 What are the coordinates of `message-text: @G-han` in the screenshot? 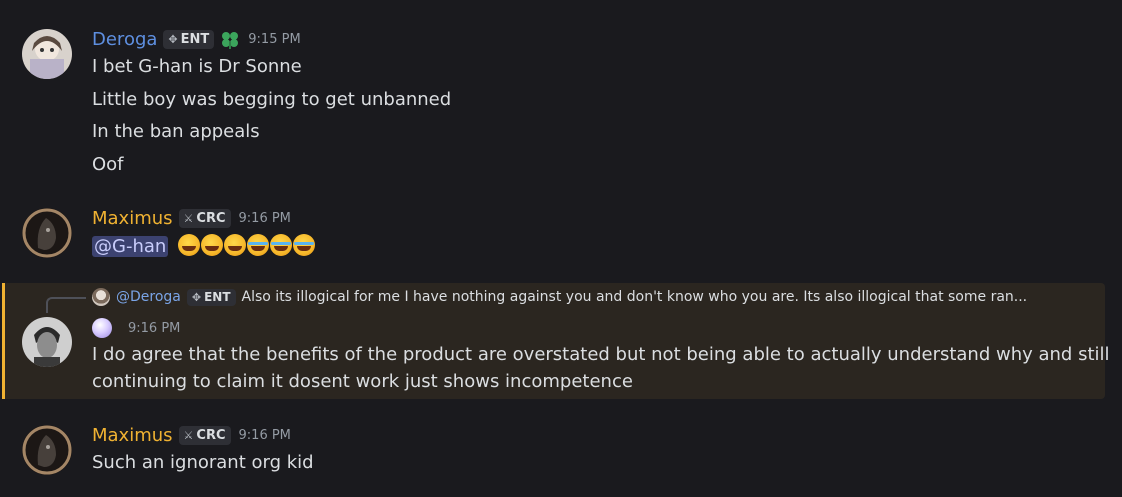 It's located at (204, 245).